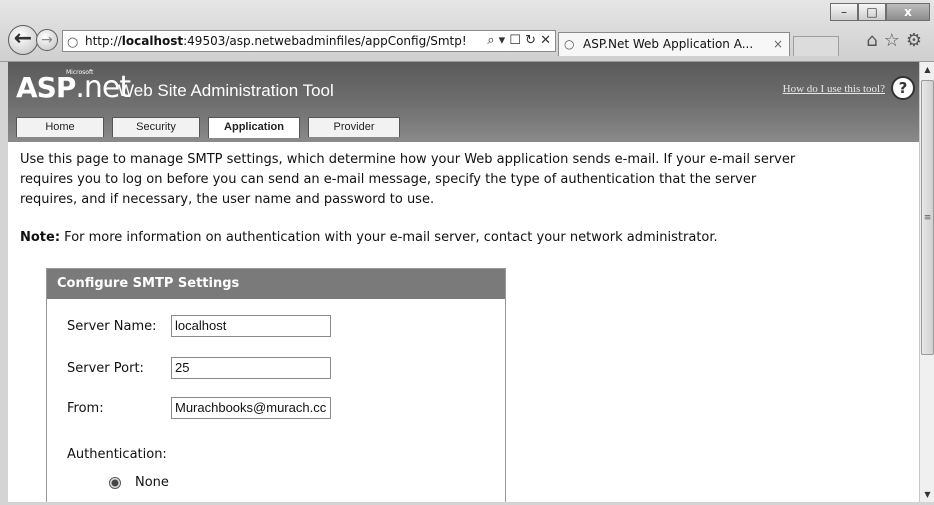 This screenshot has width=934, height=505. Describe the element at coordinates (112, 326) in the screenshot. I see `server-name-label: Server Name:` at that location.